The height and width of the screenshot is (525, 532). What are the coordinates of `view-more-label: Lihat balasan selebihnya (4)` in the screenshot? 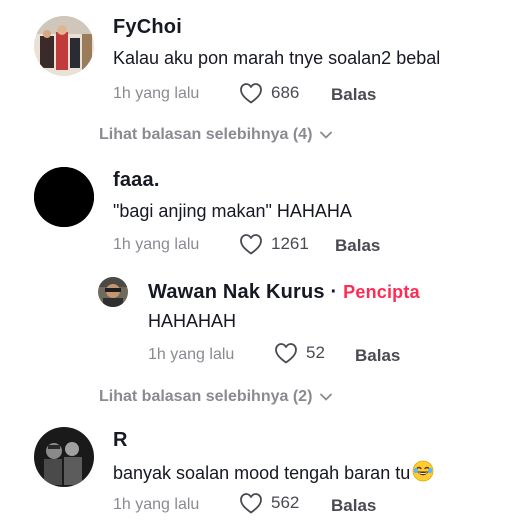 It's located at (206, 134).